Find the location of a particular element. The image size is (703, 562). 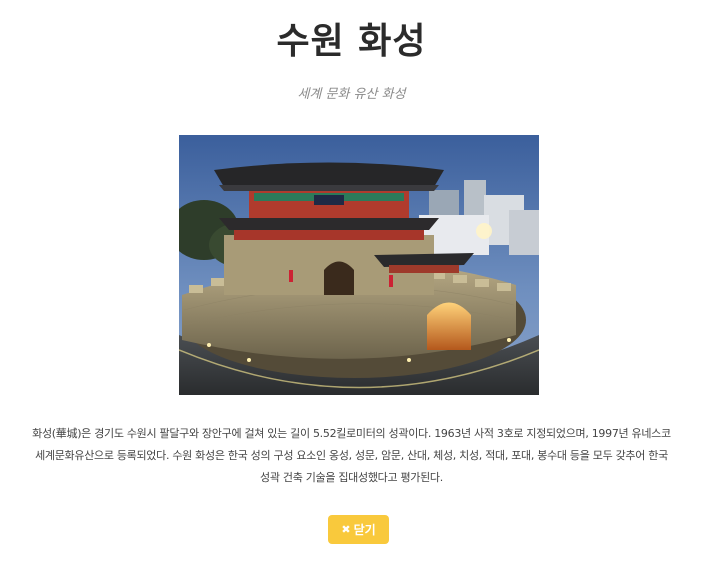

close-button: ✖ 닫기 is located at coordinates (358, 529).